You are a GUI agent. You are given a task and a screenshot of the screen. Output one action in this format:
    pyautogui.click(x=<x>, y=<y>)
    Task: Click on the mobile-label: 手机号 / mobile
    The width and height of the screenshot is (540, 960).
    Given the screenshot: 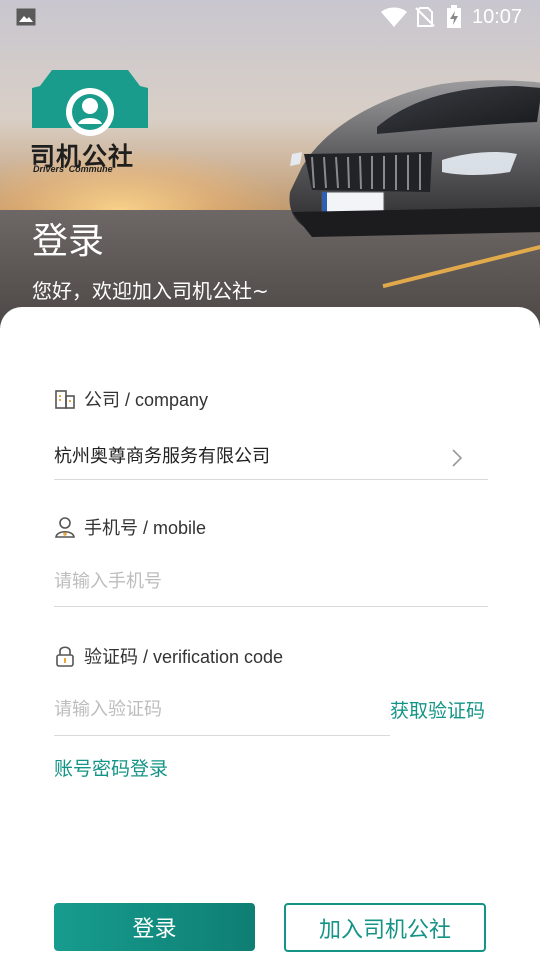 What is the action you would take?
    pyautogui.click(x=130, y=527)
    